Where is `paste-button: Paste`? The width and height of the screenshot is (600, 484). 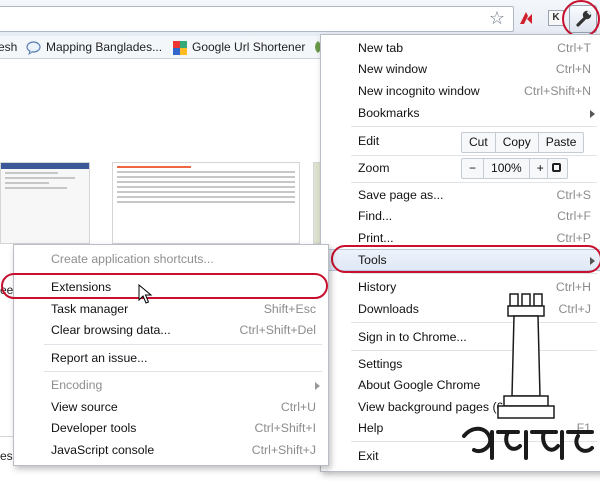
paste-button: Paste is located at coordinates (560, 142).